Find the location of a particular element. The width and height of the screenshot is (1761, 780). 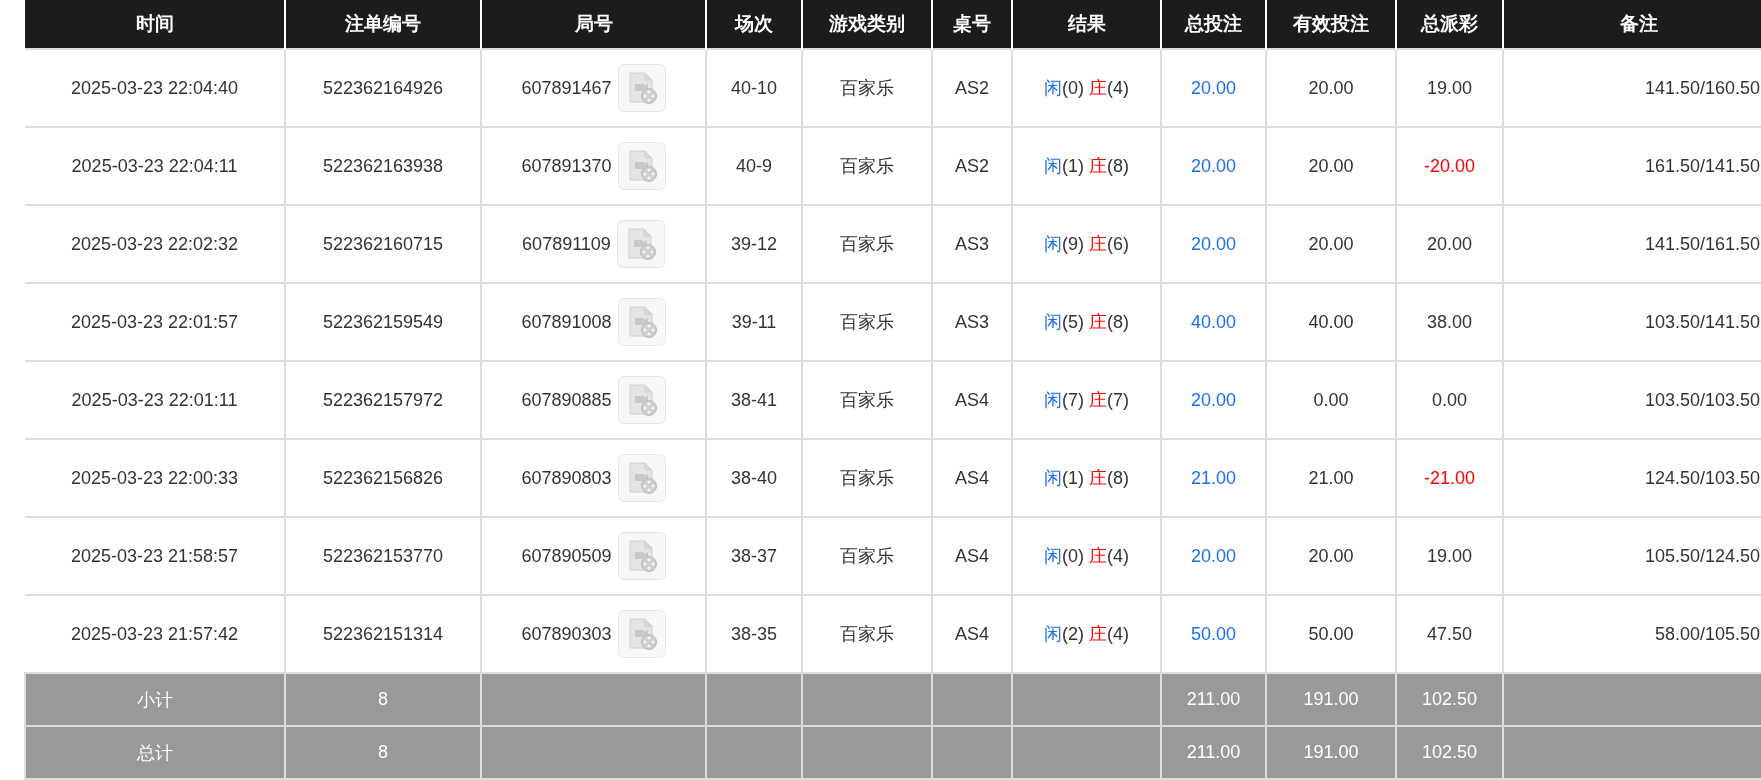

table-cell: 2025-03-23 22:01:57 is located at coordinates (155, 322).